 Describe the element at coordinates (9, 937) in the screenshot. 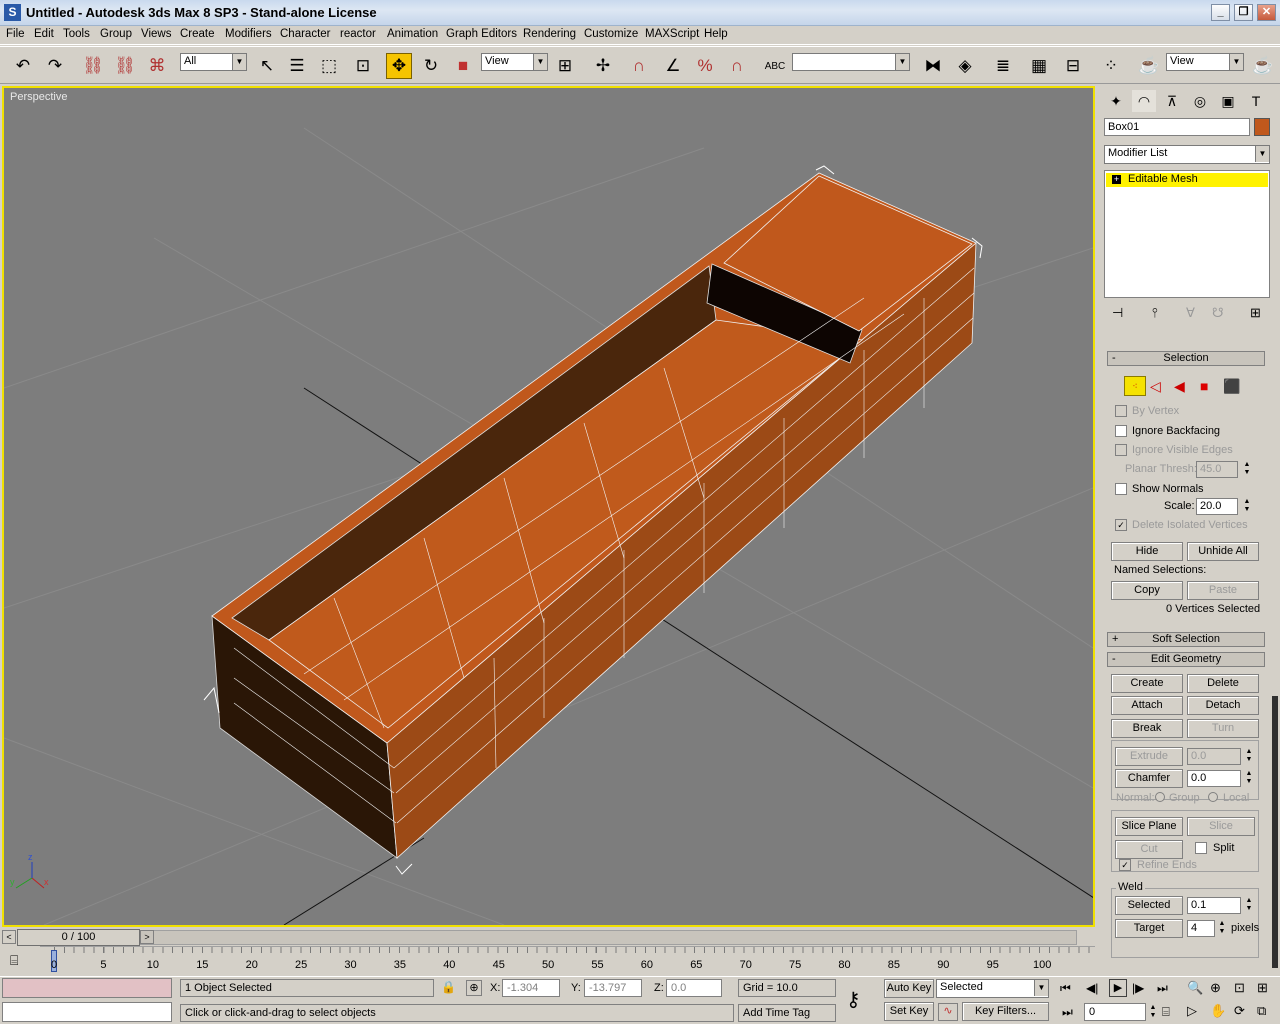

I see `prev-frame-arrow-icon: <` at that location.